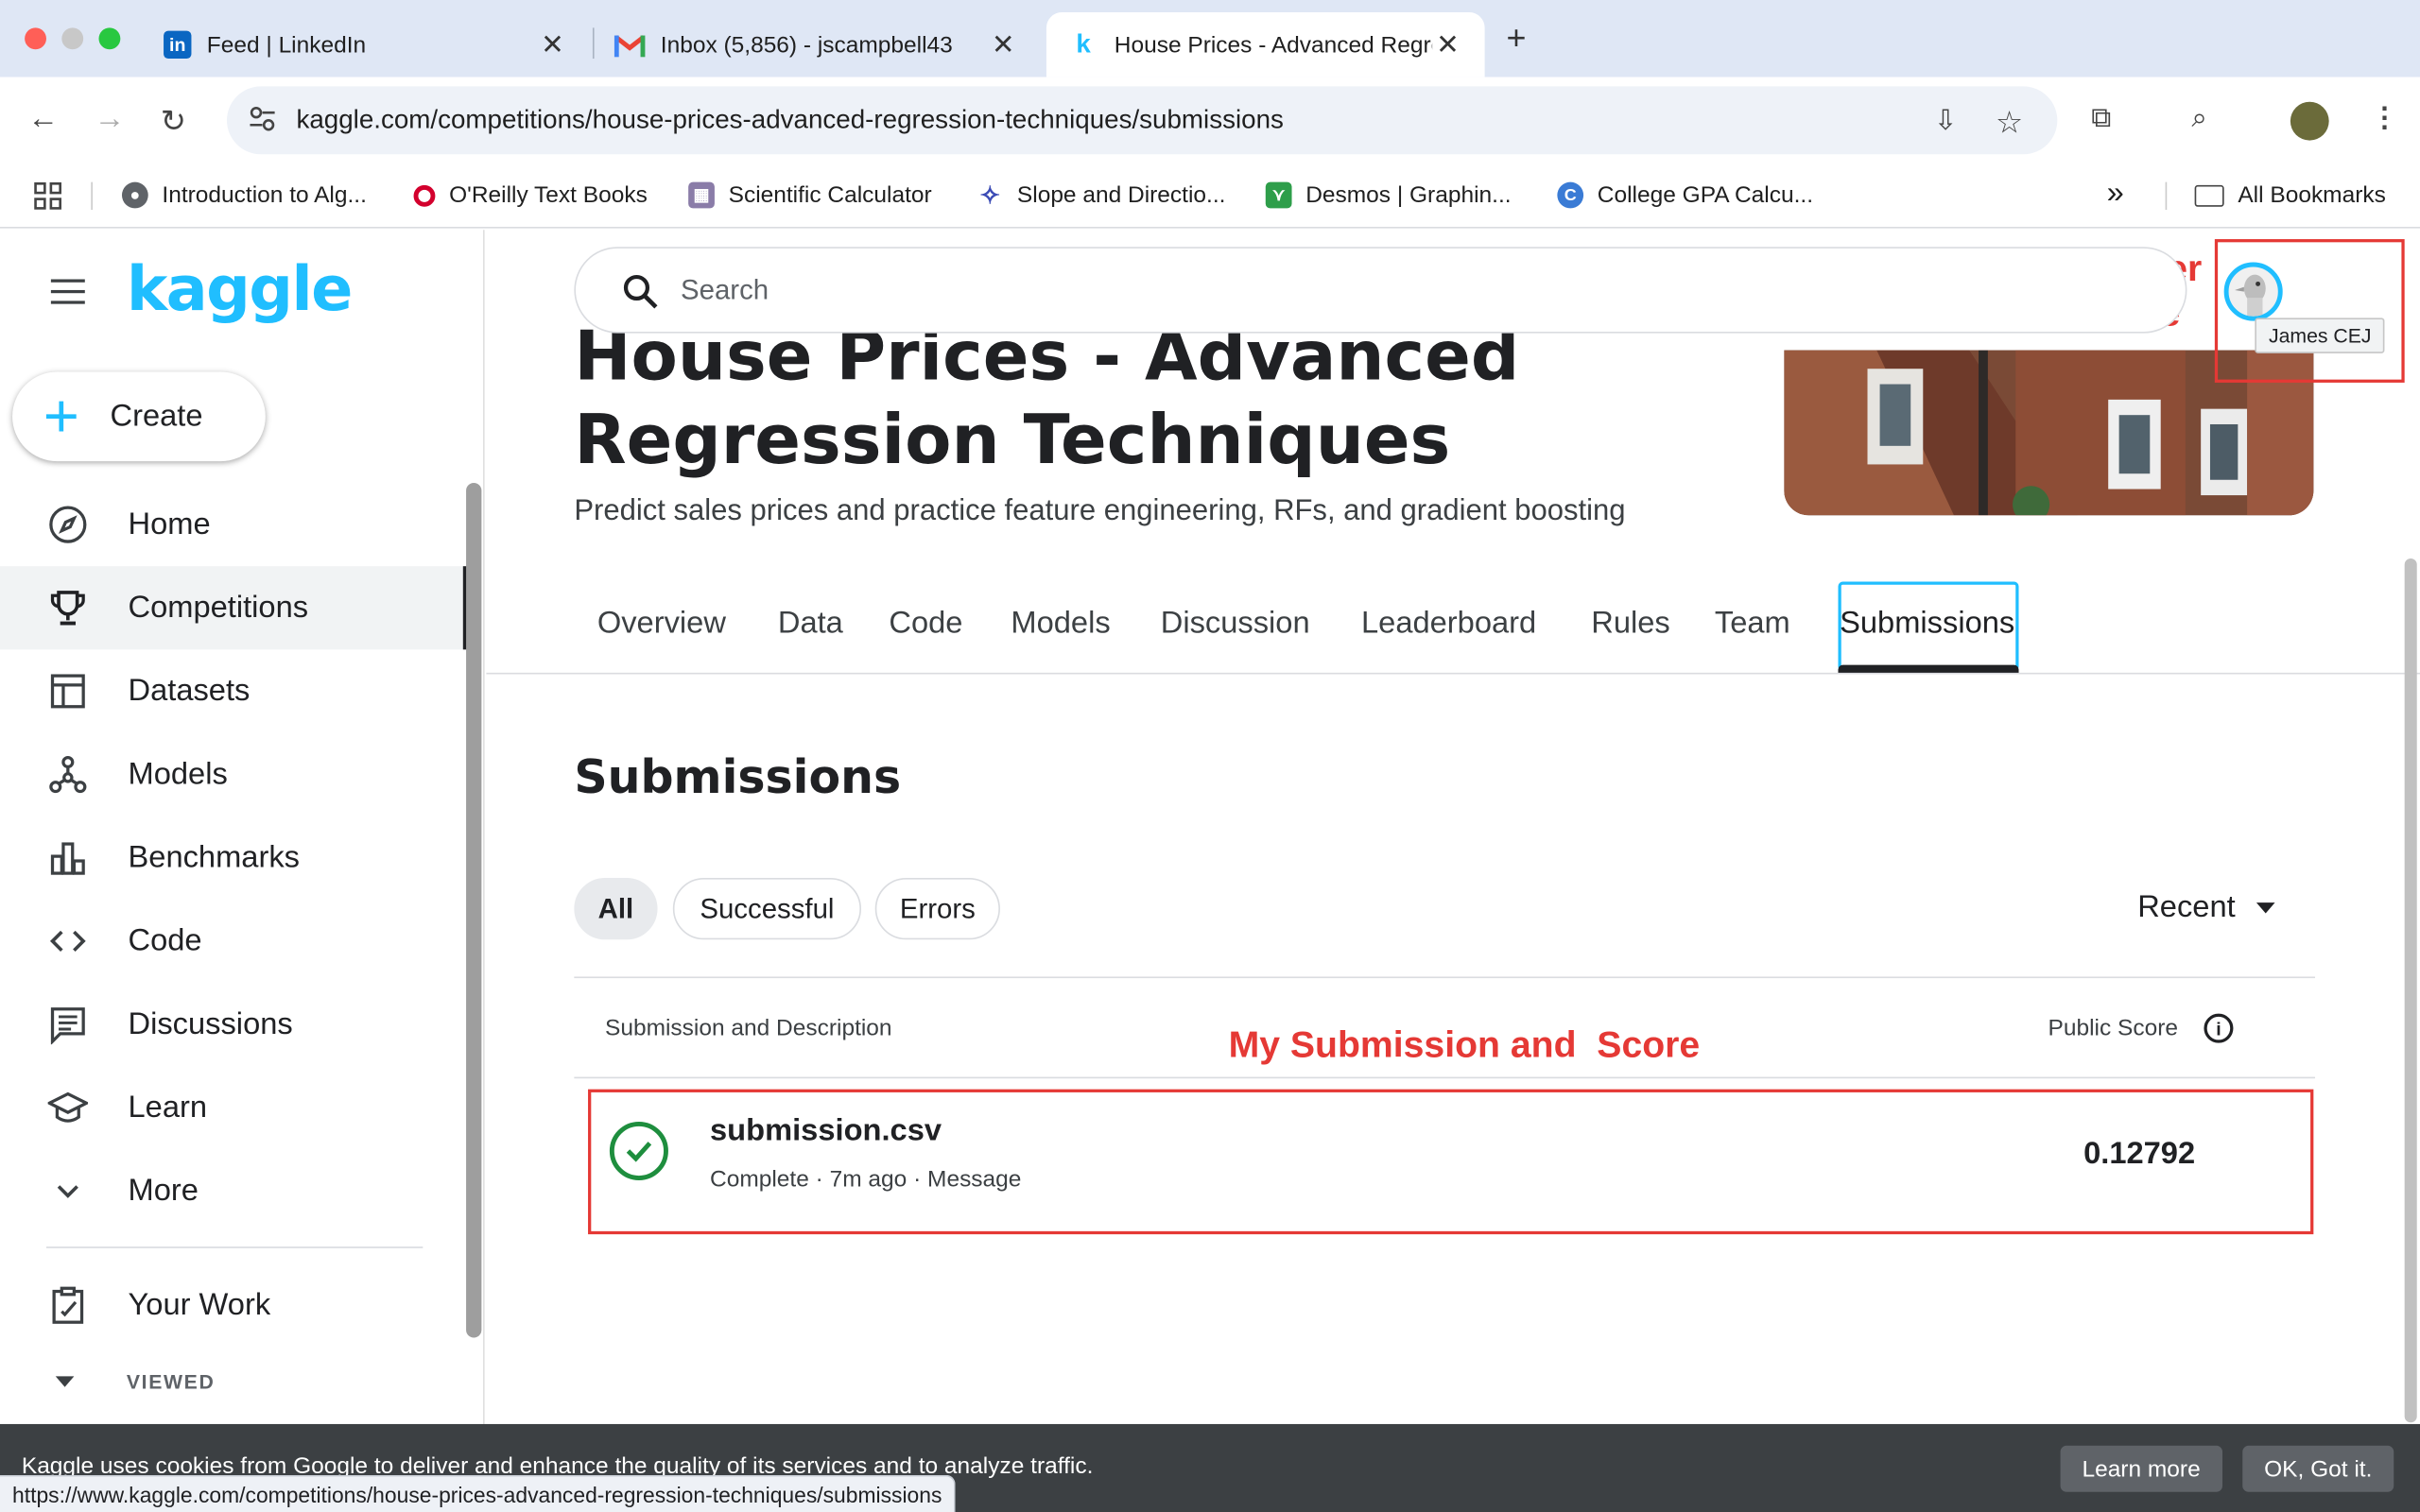  What do you see at coordinates (199, 1304) in the screenshot?
I see `sidebar-item-label: Your Work` at bounding box center [199, 1304].